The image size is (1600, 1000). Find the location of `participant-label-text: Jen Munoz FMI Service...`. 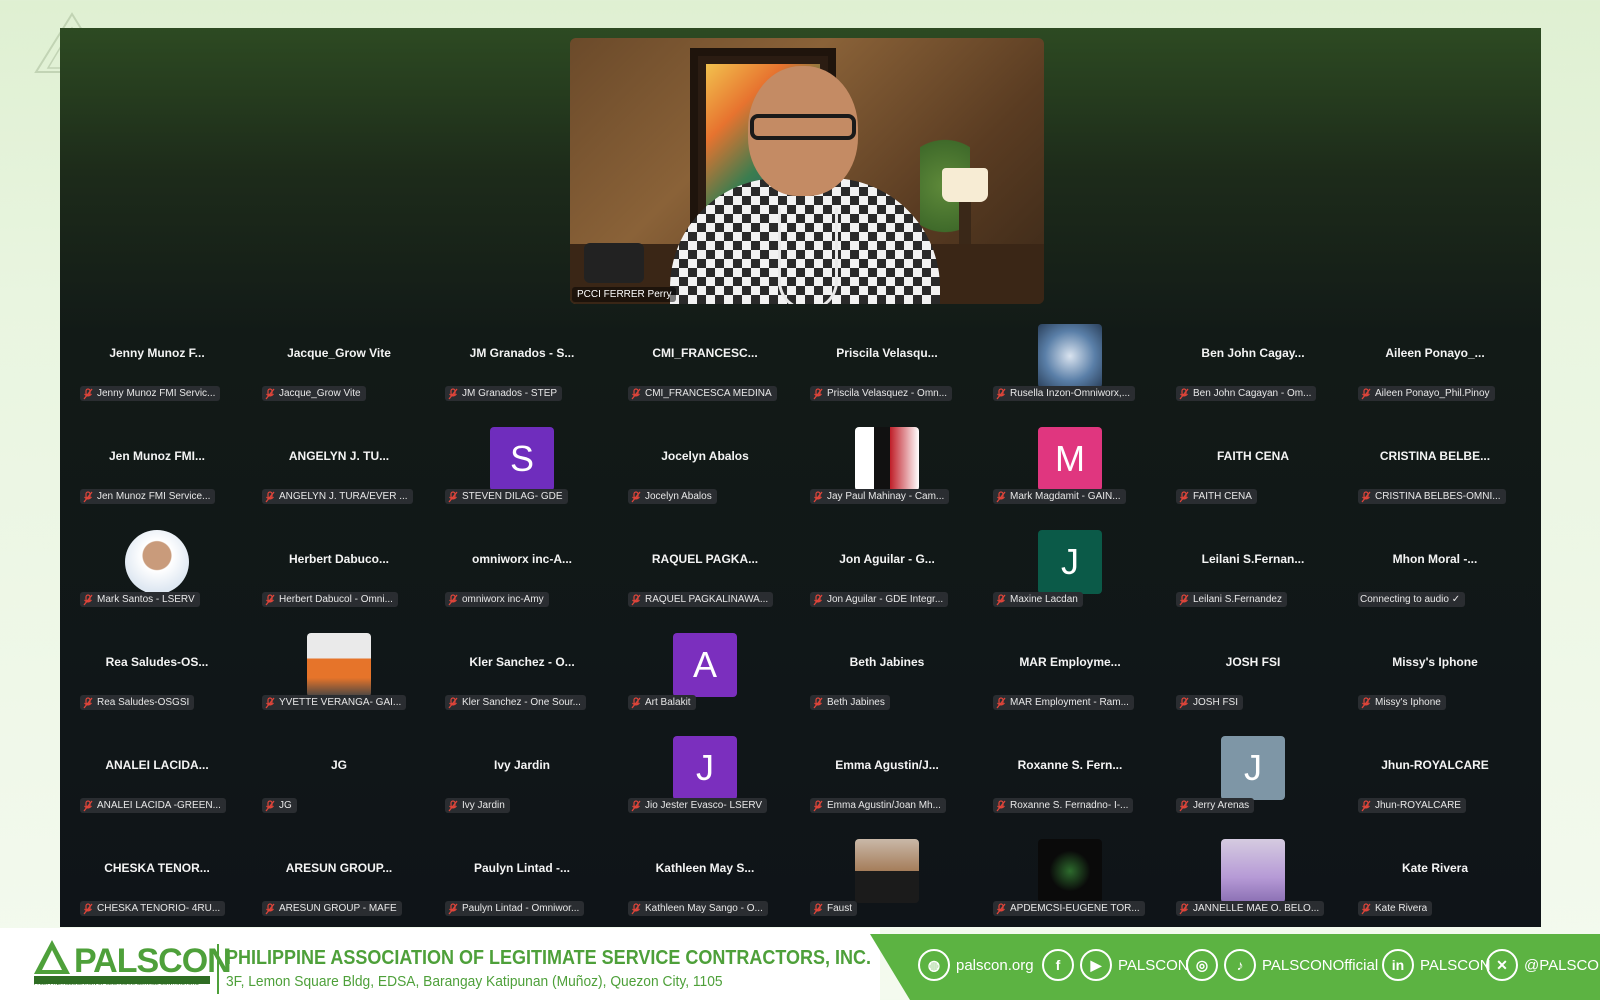

participant-label-text: Jen Munoz FMI Service... is located at coordinates (154, 496).